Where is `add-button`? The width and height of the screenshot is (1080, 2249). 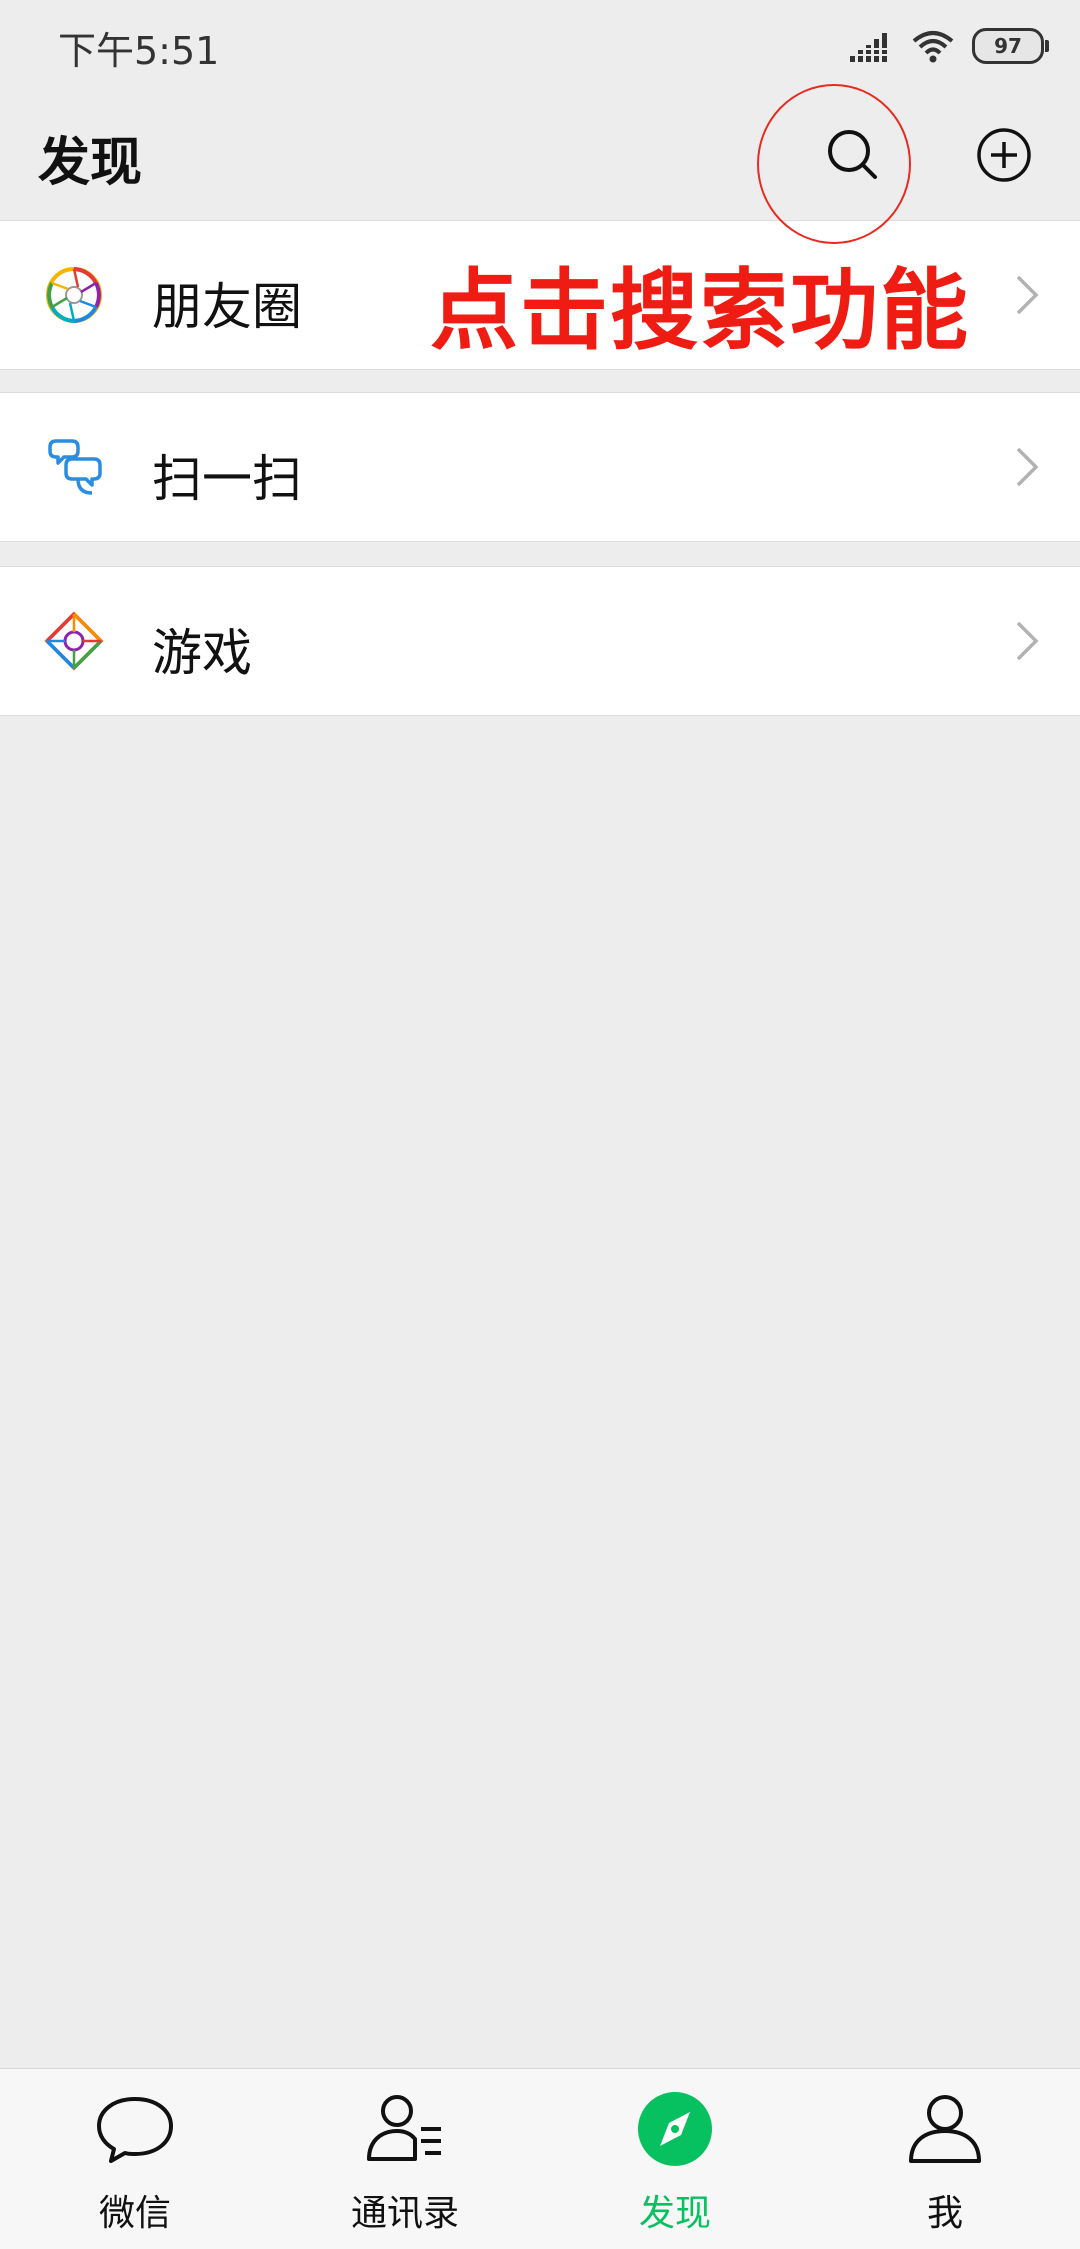 add-button is located at coordinates (1004, 155).